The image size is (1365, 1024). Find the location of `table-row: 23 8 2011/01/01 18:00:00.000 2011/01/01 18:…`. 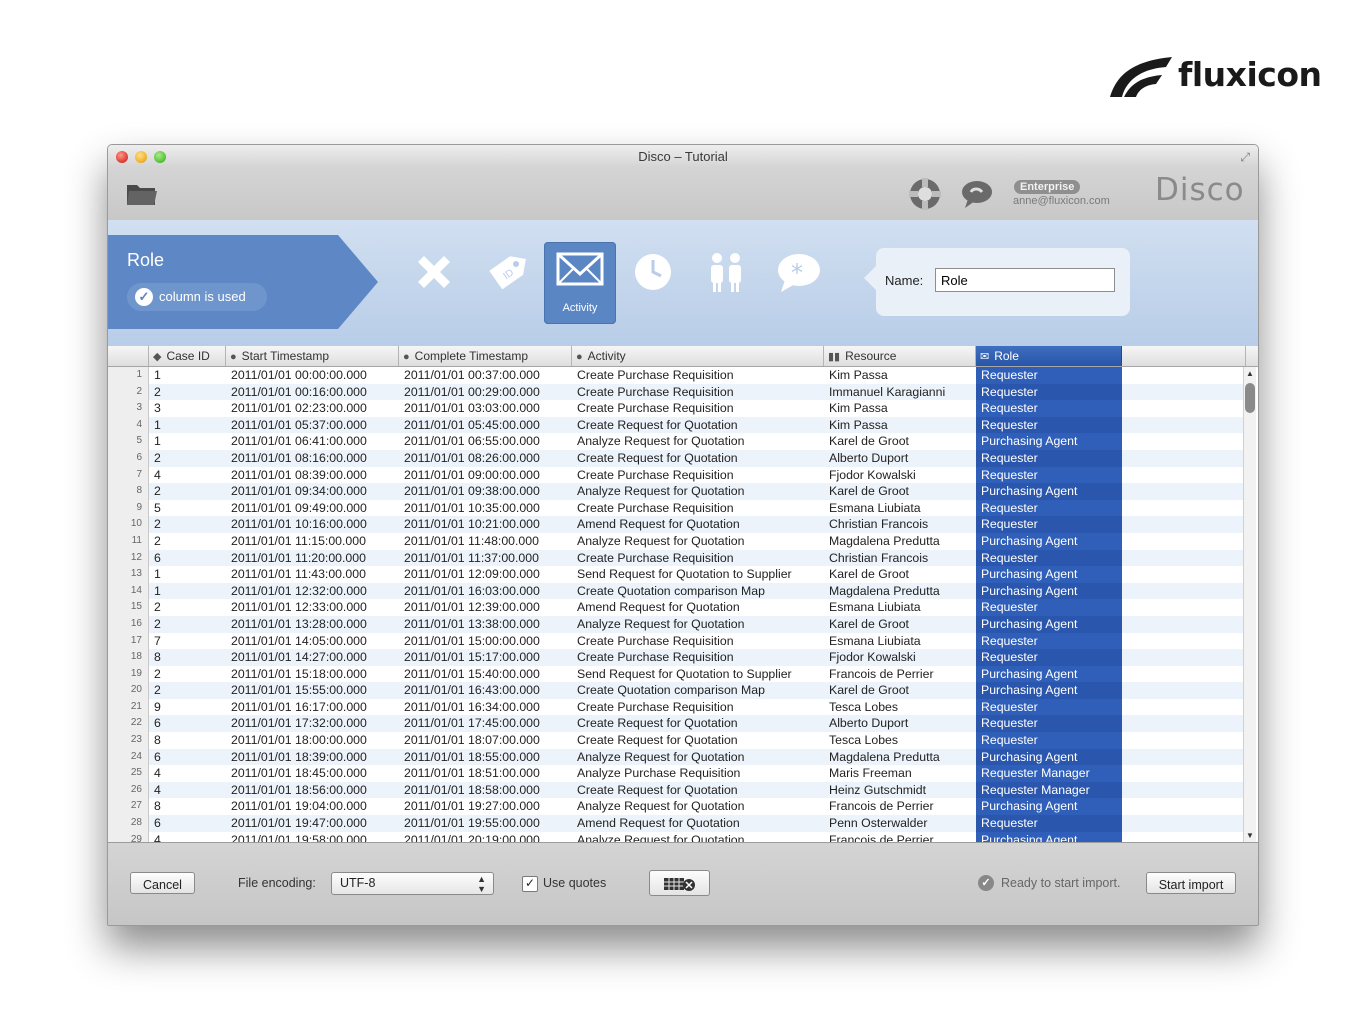

table-row: 23 8 2011/01/01 18:00:00.000 2011/01/01 18:… is located at coordinates (677, 740).